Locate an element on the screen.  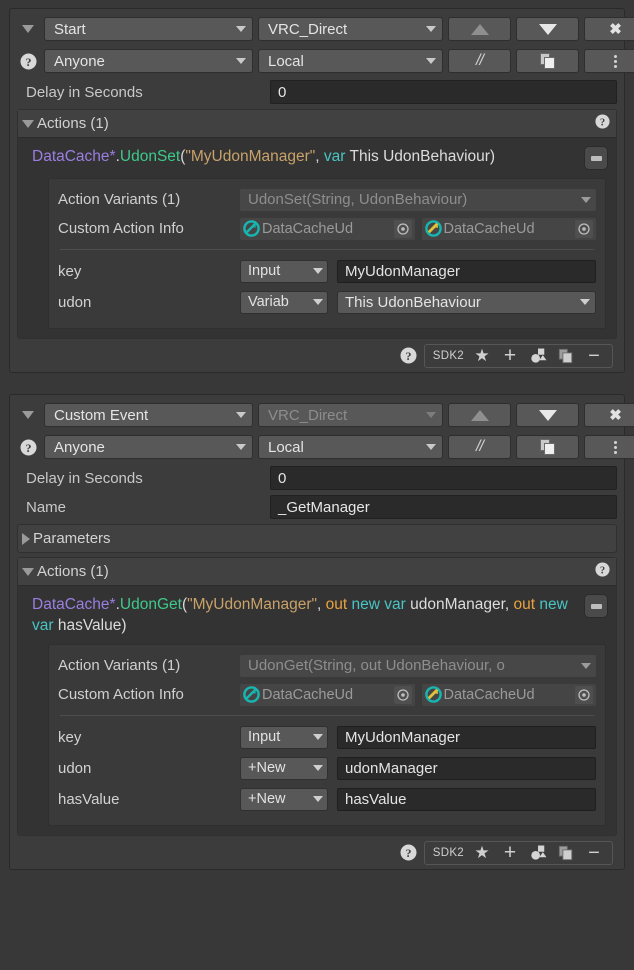
comment-icon: // is located at coordinates (480, 446).